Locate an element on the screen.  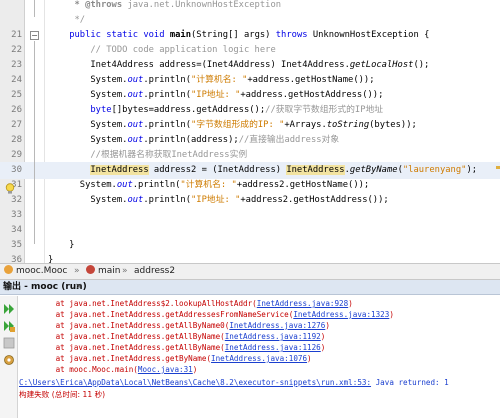
method-icon is located at coordinates (90, 269).